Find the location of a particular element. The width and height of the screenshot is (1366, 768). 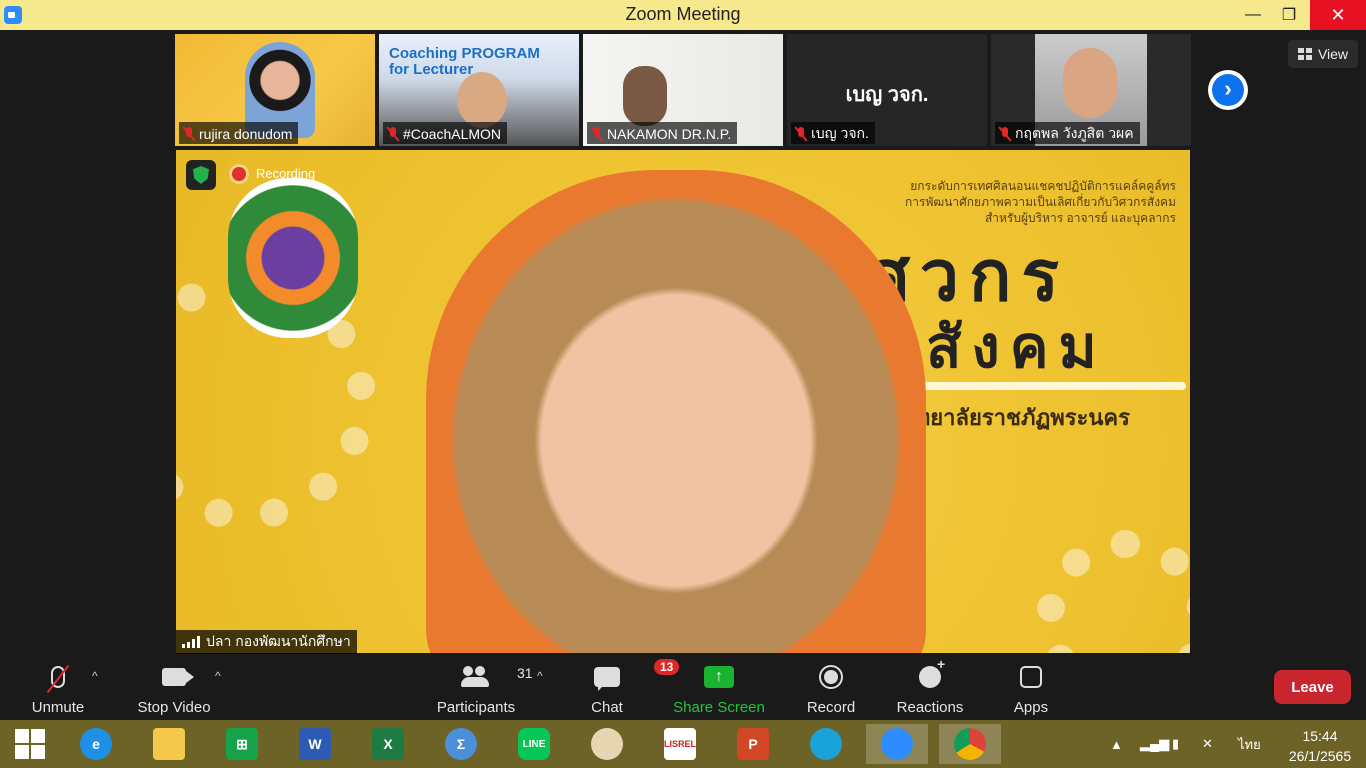

stop-video-label: Stop Video is located at coordinates (174, 707).